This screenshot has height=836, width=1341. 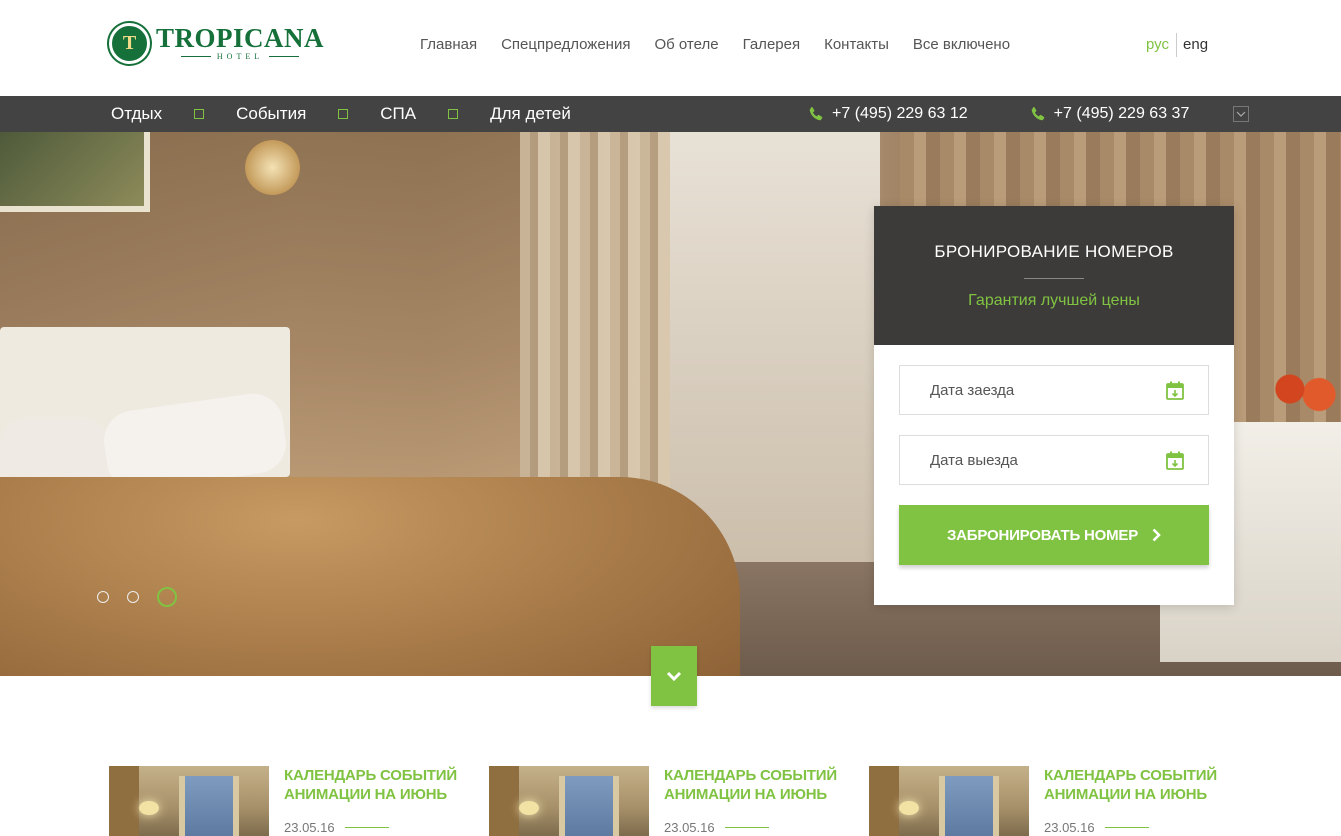 I want to click on nav-home: Главная, so click(x=448, y=45).